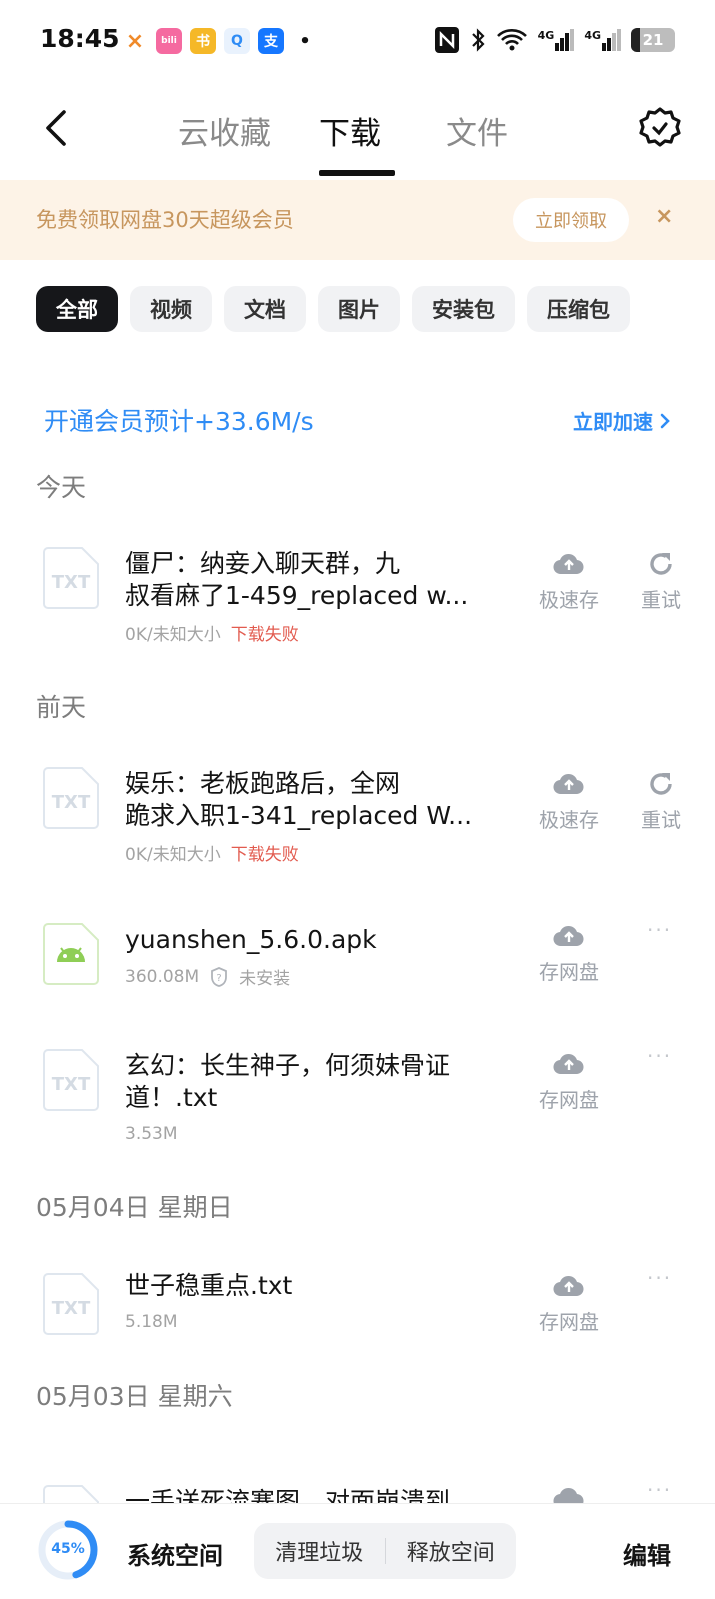 This screenshot has width=715, height=1599. Describe the element at coordinates (135, 41) in the screenshot. I see `close-app-icon: ×` at that location.